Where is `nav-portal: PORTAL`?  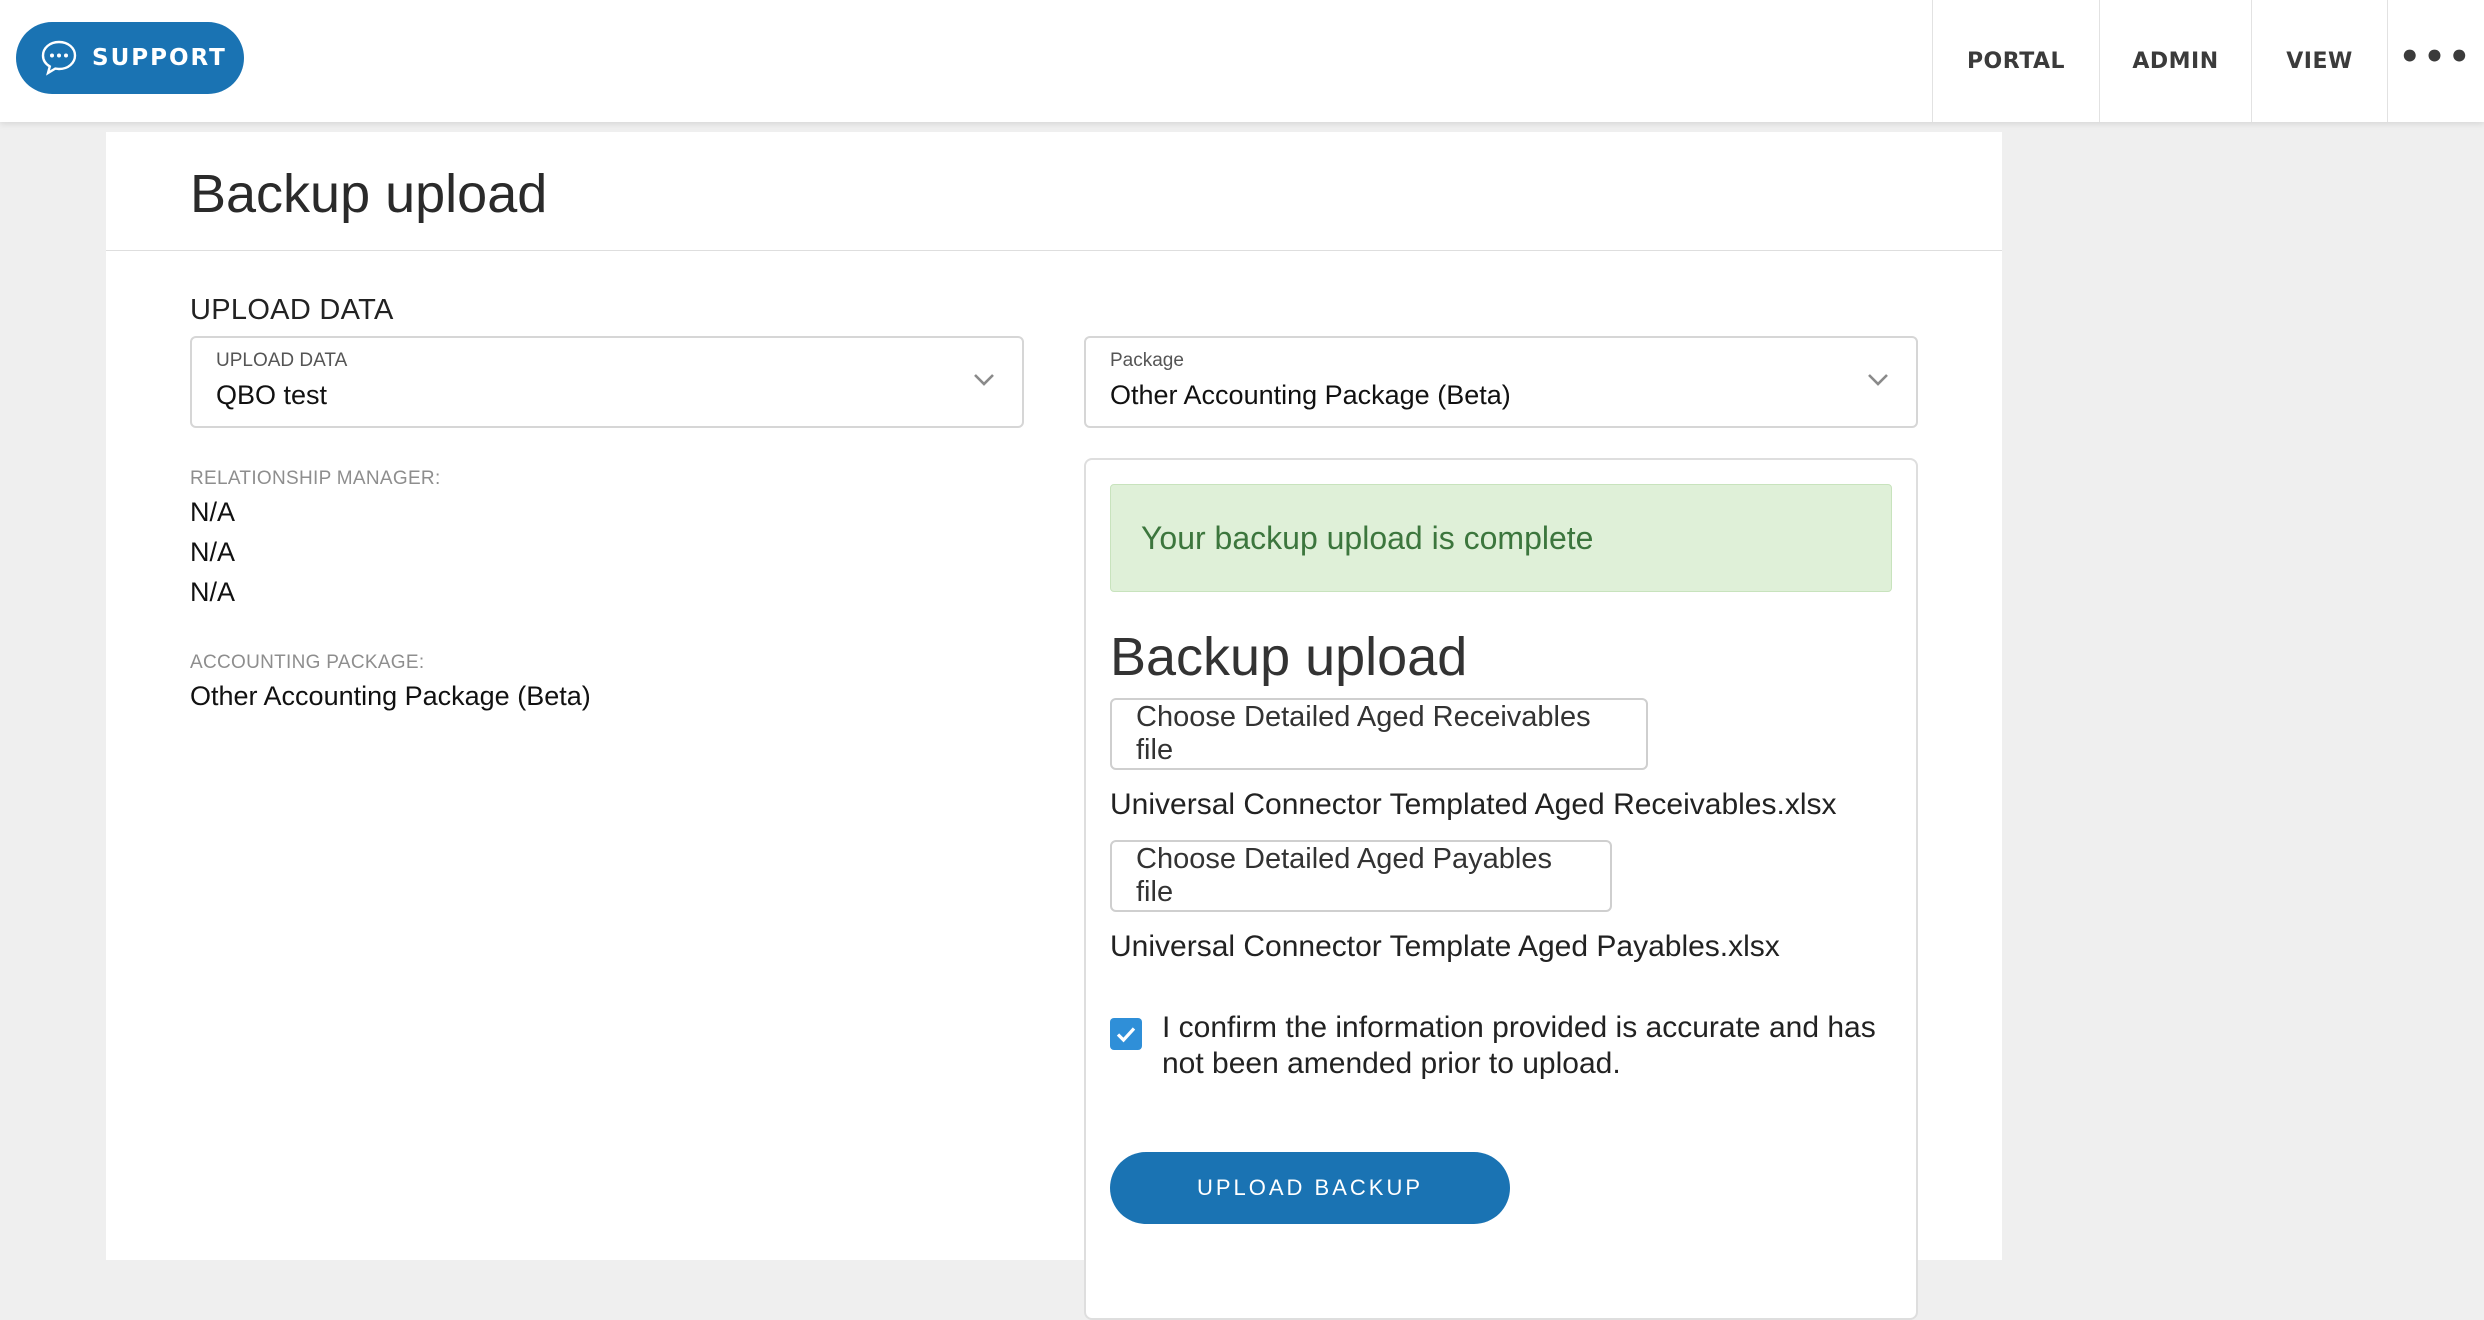 nav-portal: PORTAL is located at coordinates (2015, 61).